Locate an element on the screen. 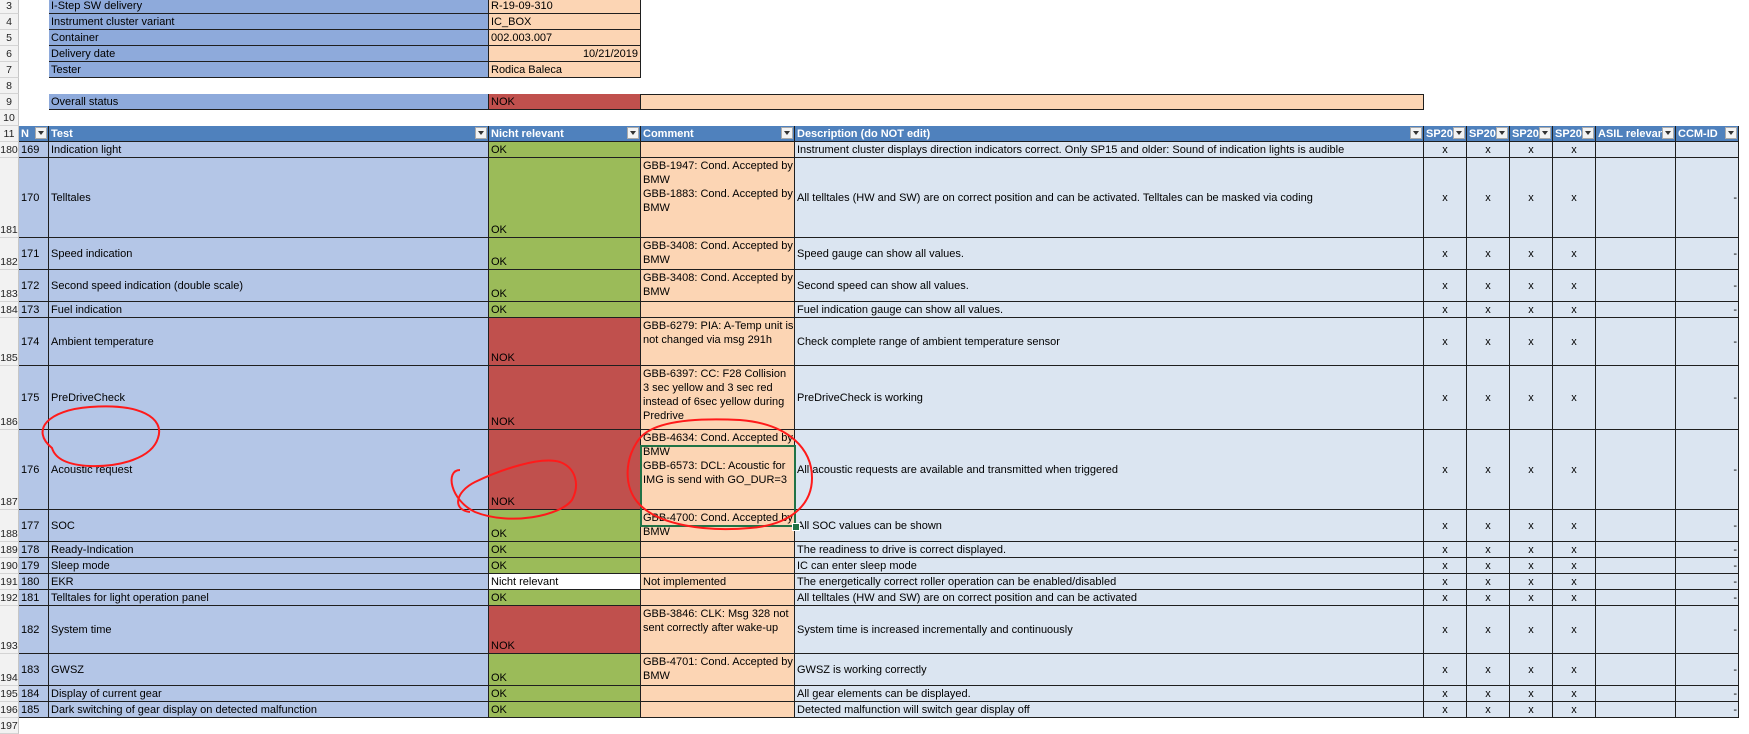 The height and width of the screenshot is (734, 1749). col-test-header: Test is located at coordinates (269, 134).